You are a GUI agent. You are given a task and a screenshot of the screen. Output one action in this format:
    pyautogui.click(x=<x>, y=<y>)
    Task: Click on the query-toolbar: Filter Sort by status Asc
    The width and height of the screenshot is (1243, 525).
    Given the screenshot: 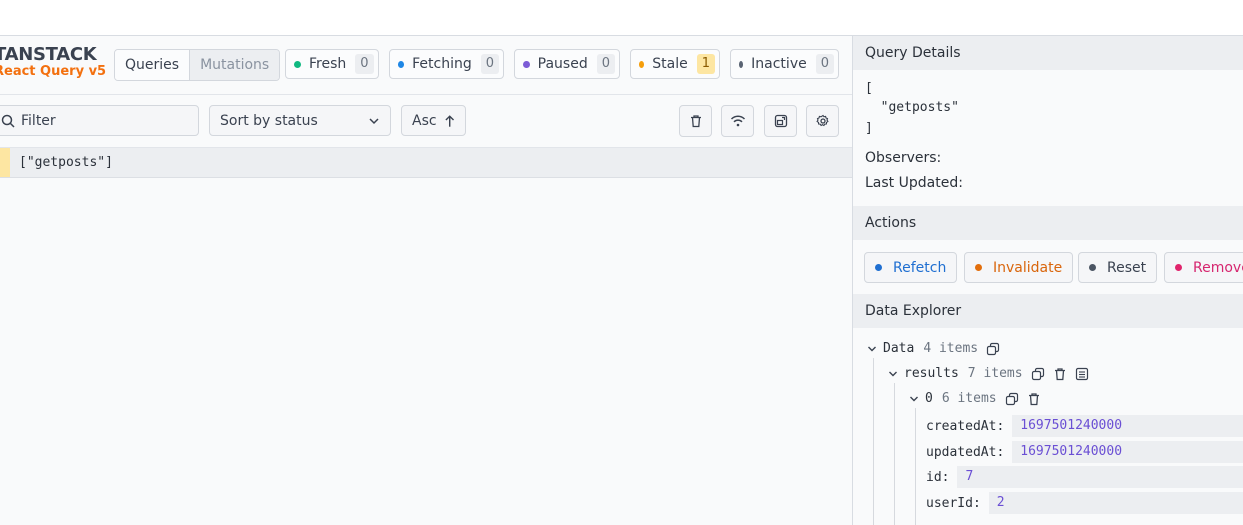 What is the action you would take?
    pyautogui.click(x=426, y=121)
    